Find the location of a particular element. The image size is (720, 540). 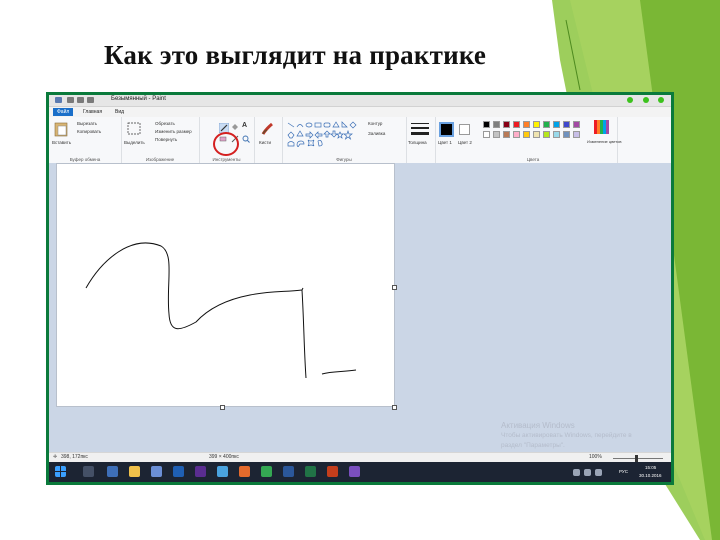

language-indicator: РУС is located at coordinates (623, 471).